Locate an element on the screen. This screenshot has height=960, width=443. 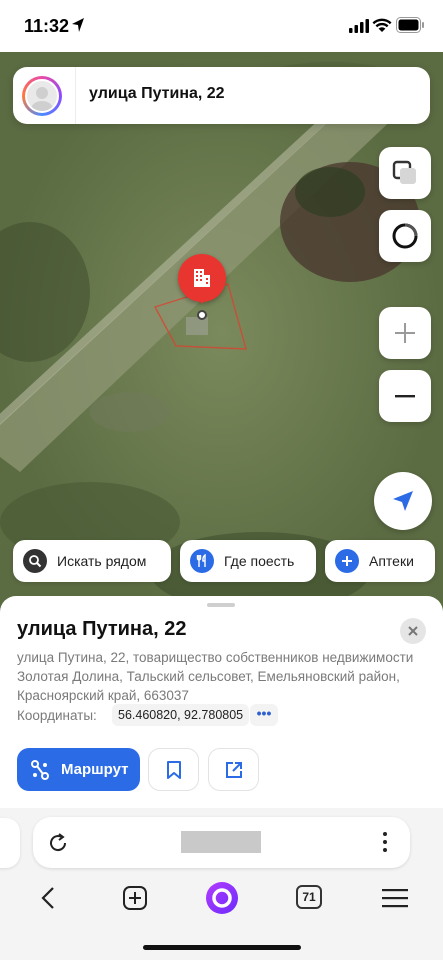
zoom-out-button is located at coordinates (405, 396).